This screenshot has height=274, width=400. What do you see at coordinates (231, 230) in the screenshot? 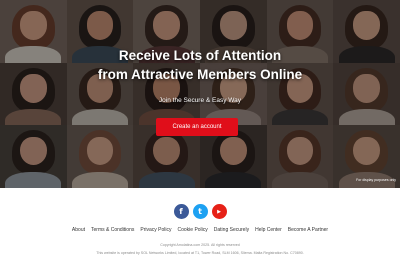
I see `footer-link: Dating Securely` at bounding box center [231, 230].